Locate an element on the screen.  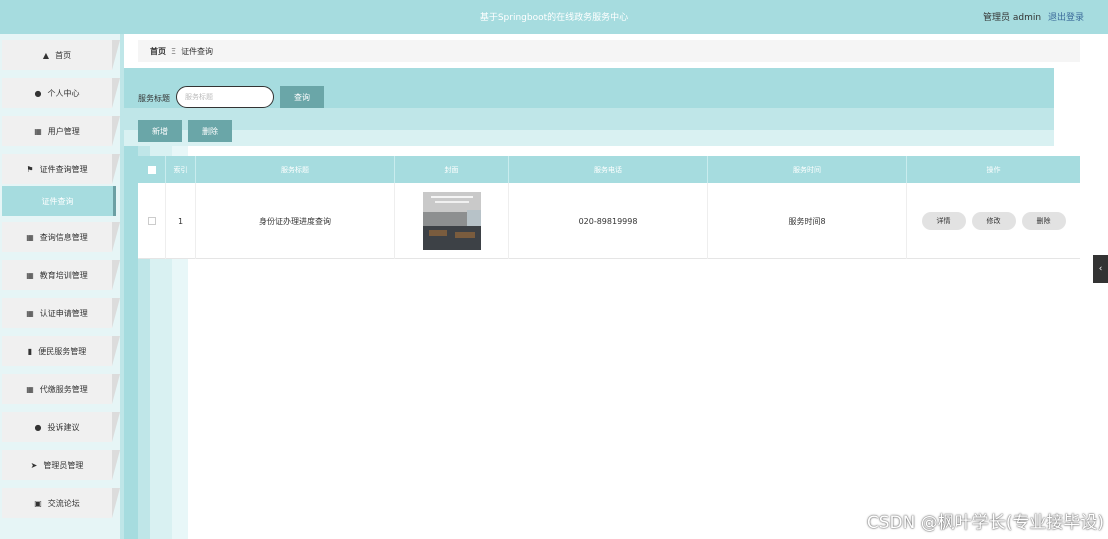
chevron-left-icon: ‹ is located at coordinates (1100, 269).